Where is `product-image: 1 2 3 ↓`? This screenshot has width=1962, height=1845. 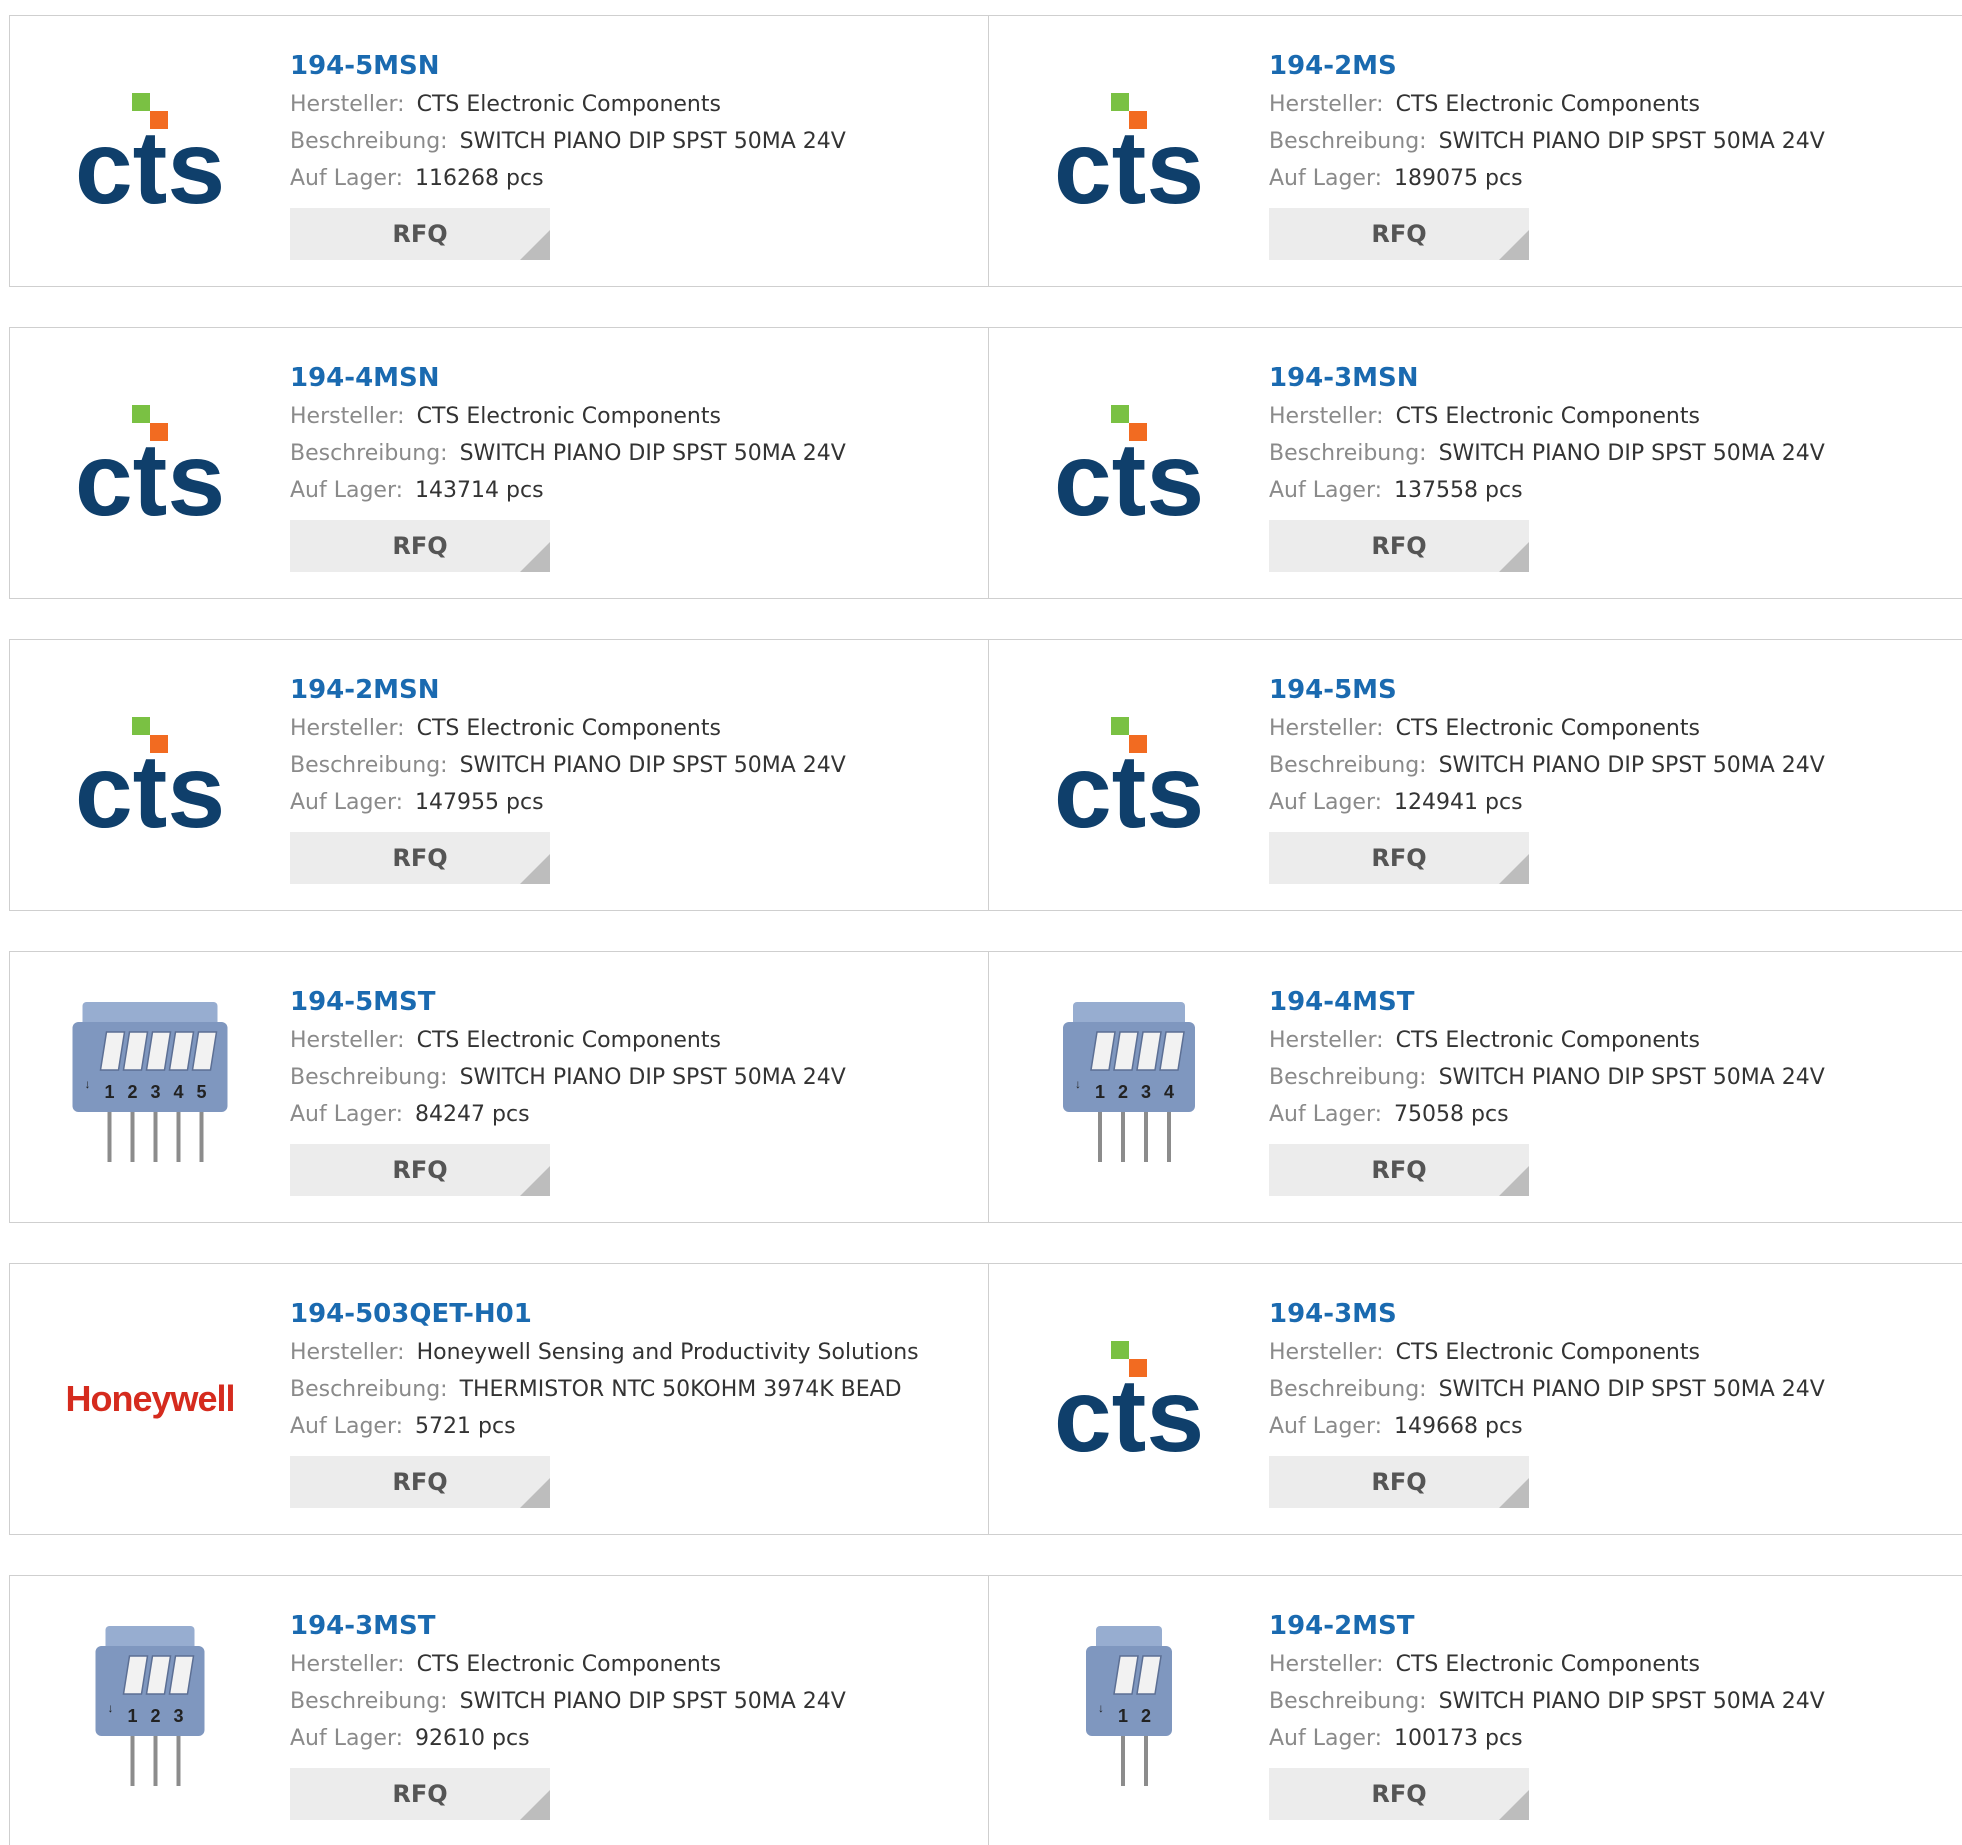
product-image: 1 2 3 ↓ is located at coordinates (150, 1711).